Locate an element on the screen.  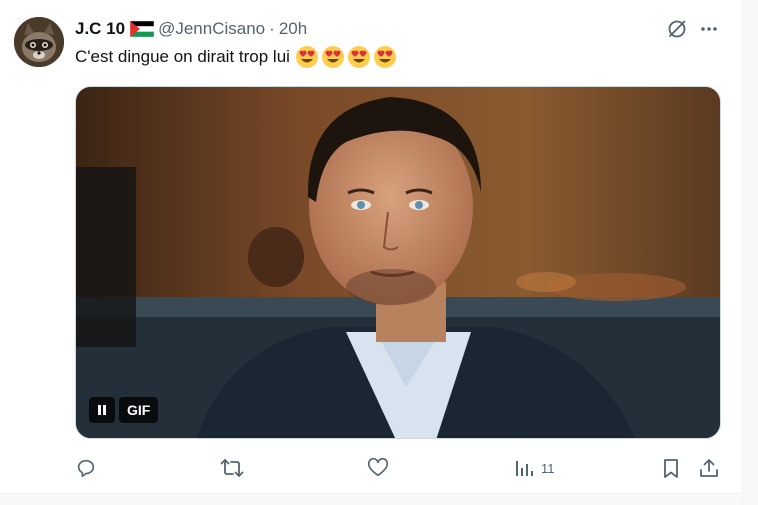
retweet-button is located at coordinates (232, 468).